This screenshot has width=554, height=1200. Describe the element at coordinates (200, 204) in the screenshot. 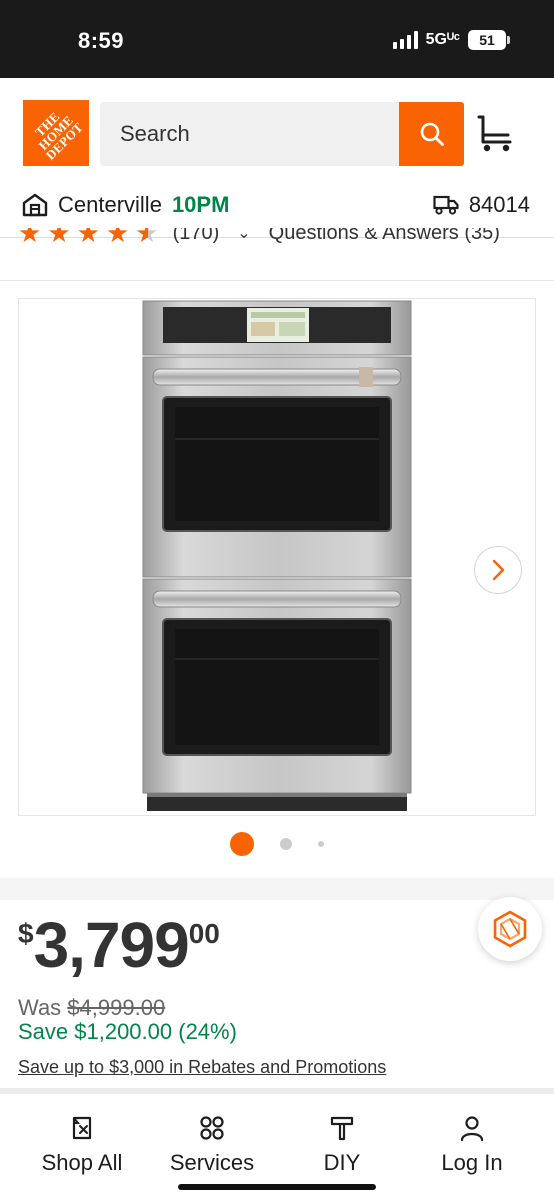

I see `store-hours: 10PM` at that location.